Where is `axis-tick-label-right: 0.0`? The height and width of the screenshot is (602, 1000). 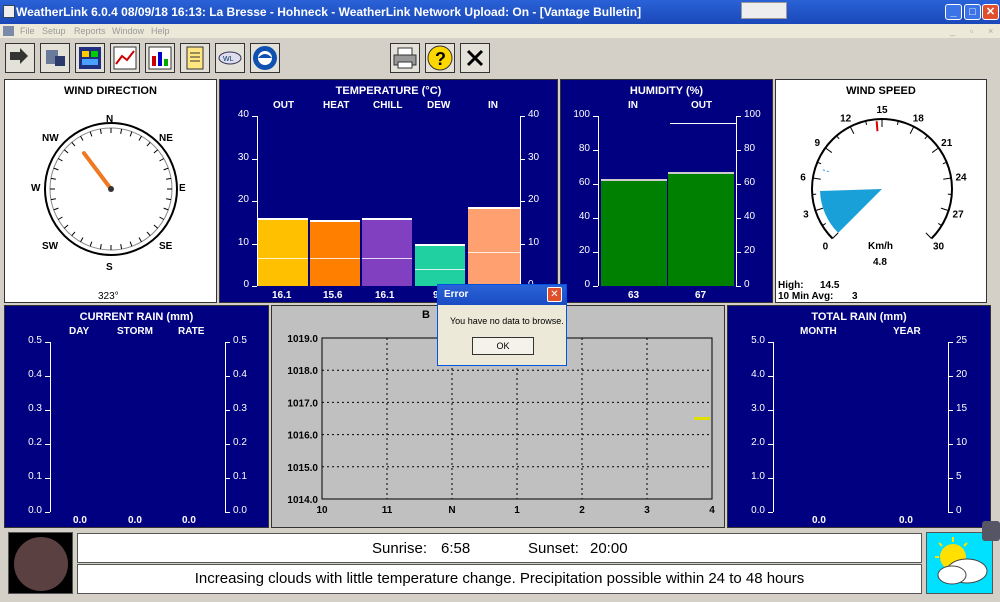
axis-tick-label-right: 0.0 is located at coordinates (240, 510).